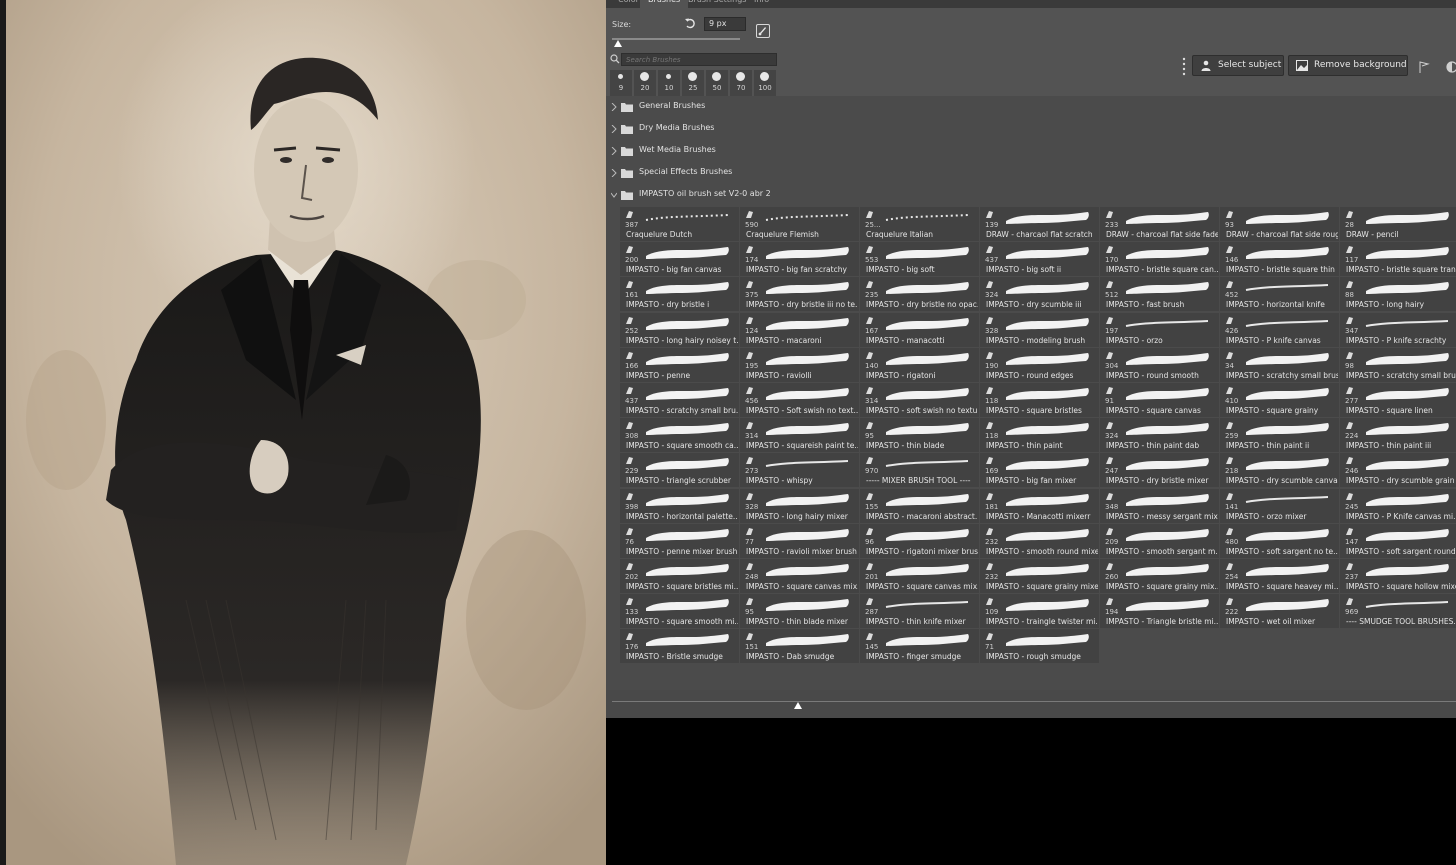 The width and height of the screenshot is (1456, 865). Describe the element at coordinates (1398, 435) in the screenshot. I see `brush-preset-item: 224 IMPASTO - thin paint iii` at that location.